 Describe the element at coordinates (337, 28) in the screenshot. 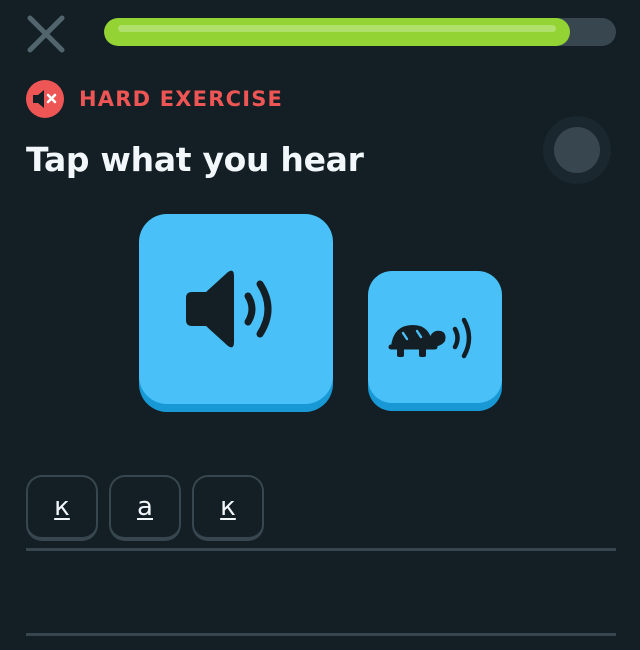

I see `progress-shine` at that location.